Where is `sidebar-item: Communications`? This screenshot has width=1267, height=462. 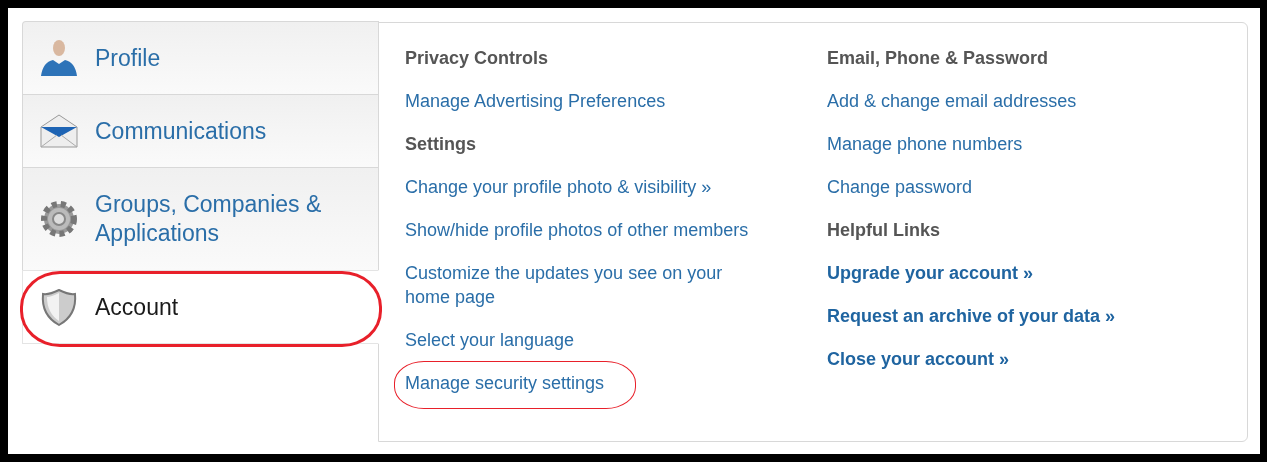
sidebar-item: Communications is located at coordinates (200, 131).